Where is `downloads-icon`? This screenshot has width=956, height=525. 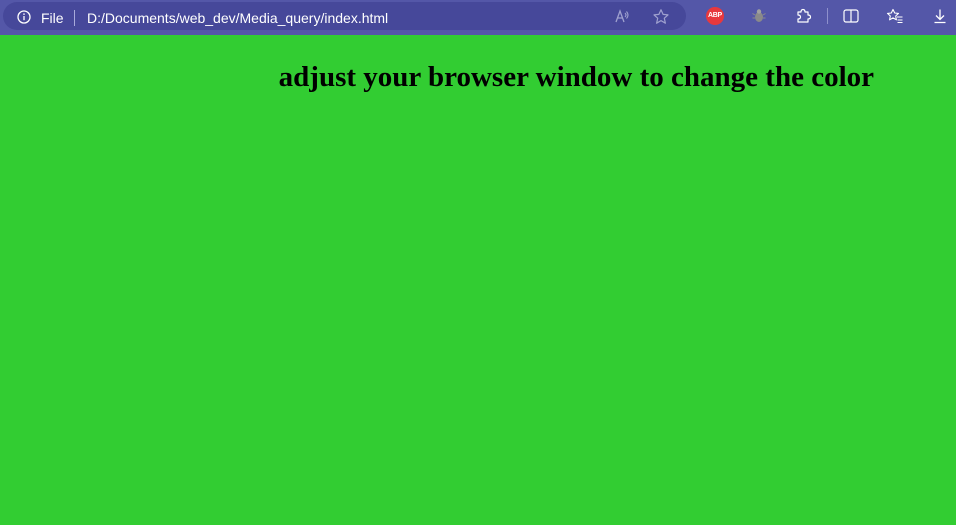
downloads-icon is located at coordinates (940, 16).